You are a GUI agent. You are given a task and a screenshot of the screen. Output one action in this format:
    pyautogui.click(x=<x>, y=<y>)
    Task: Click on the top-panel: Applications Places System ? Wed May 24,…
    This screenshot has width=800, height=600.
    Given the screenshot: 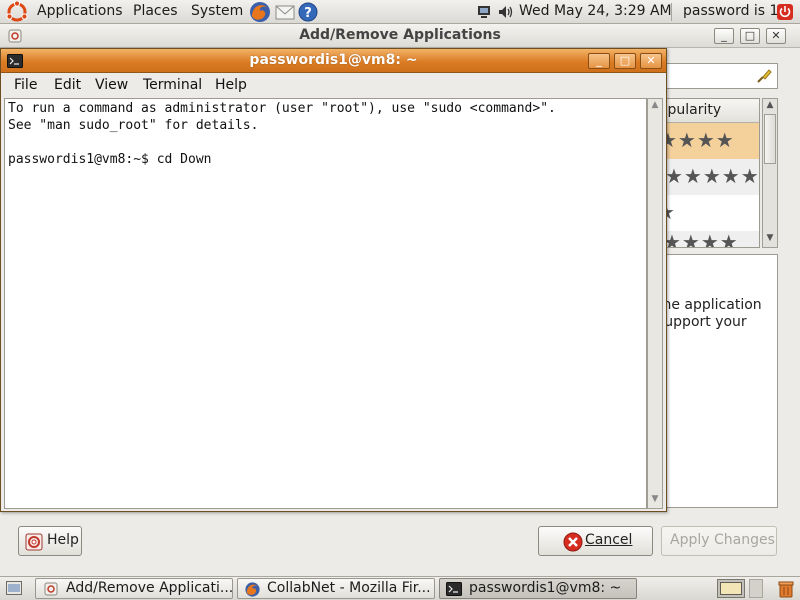 What is the action you would take?
    pyautogui.click(x=400, y=12)
    